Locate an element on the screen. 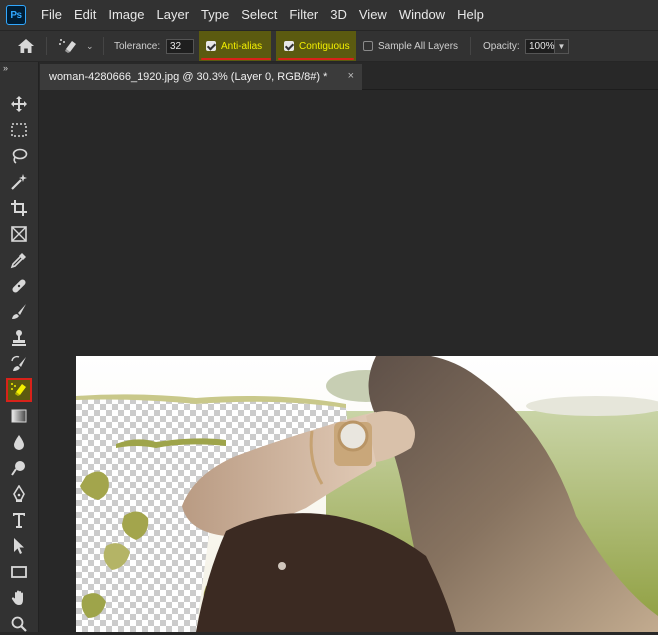 Image resolution: width=658 pixels, height=635 pixels. lasso-icon is located at coordinates (20, 156).